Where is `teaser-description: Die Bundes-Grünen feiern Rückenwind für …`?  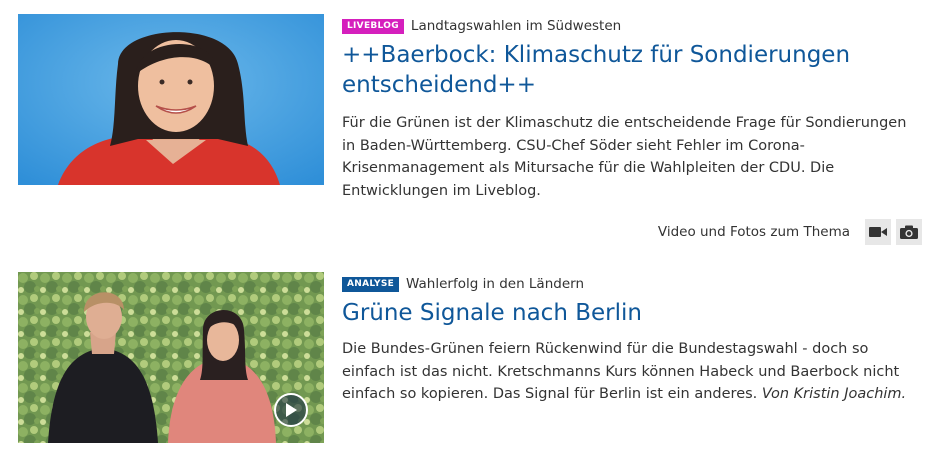 teaser-description: Die Bundes-Grünen feiern Rückenwind für … is located at coordinates (632, 372).